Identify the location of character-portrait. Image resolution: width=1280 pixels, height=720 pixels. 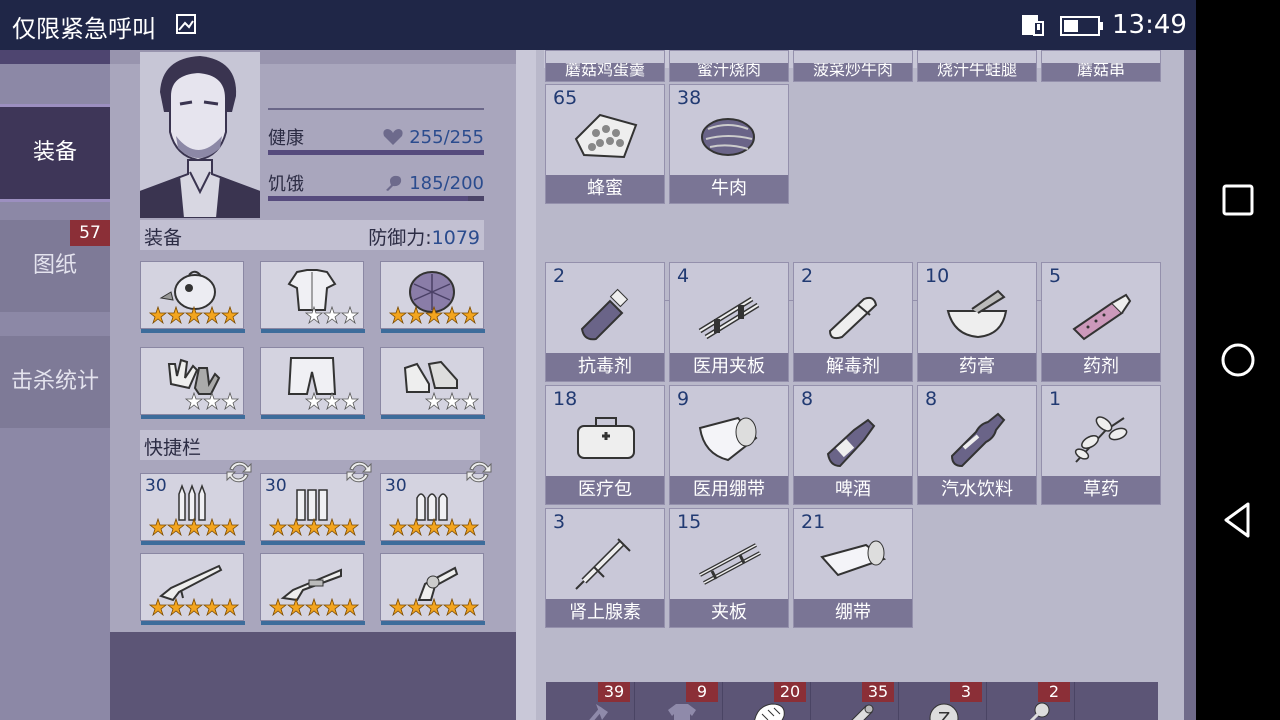
(200, 135).